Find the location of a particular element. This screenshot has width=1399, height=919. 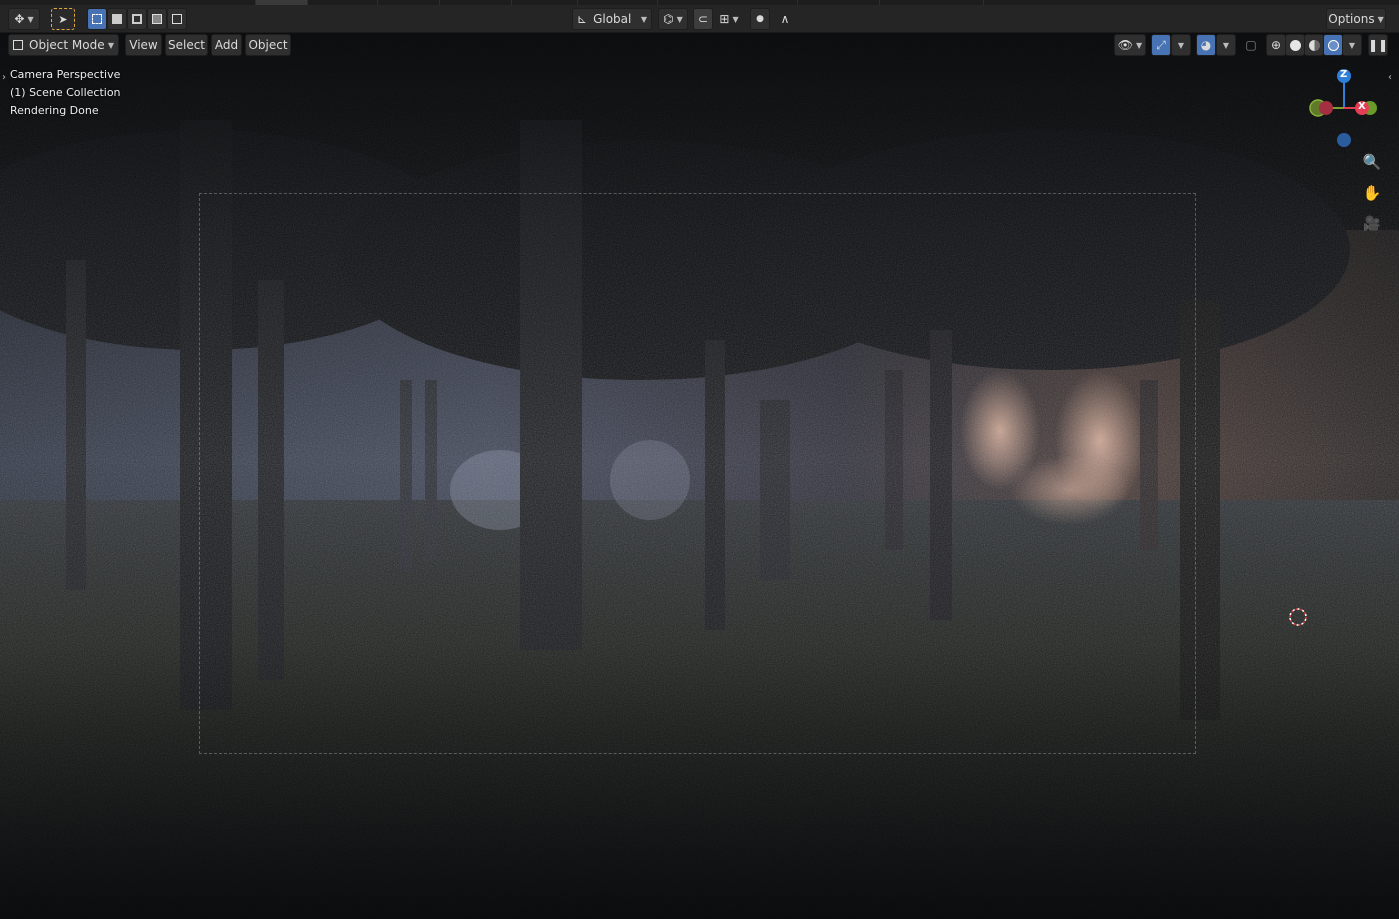

select-subtract-icon is located at coordinates (137, 19).